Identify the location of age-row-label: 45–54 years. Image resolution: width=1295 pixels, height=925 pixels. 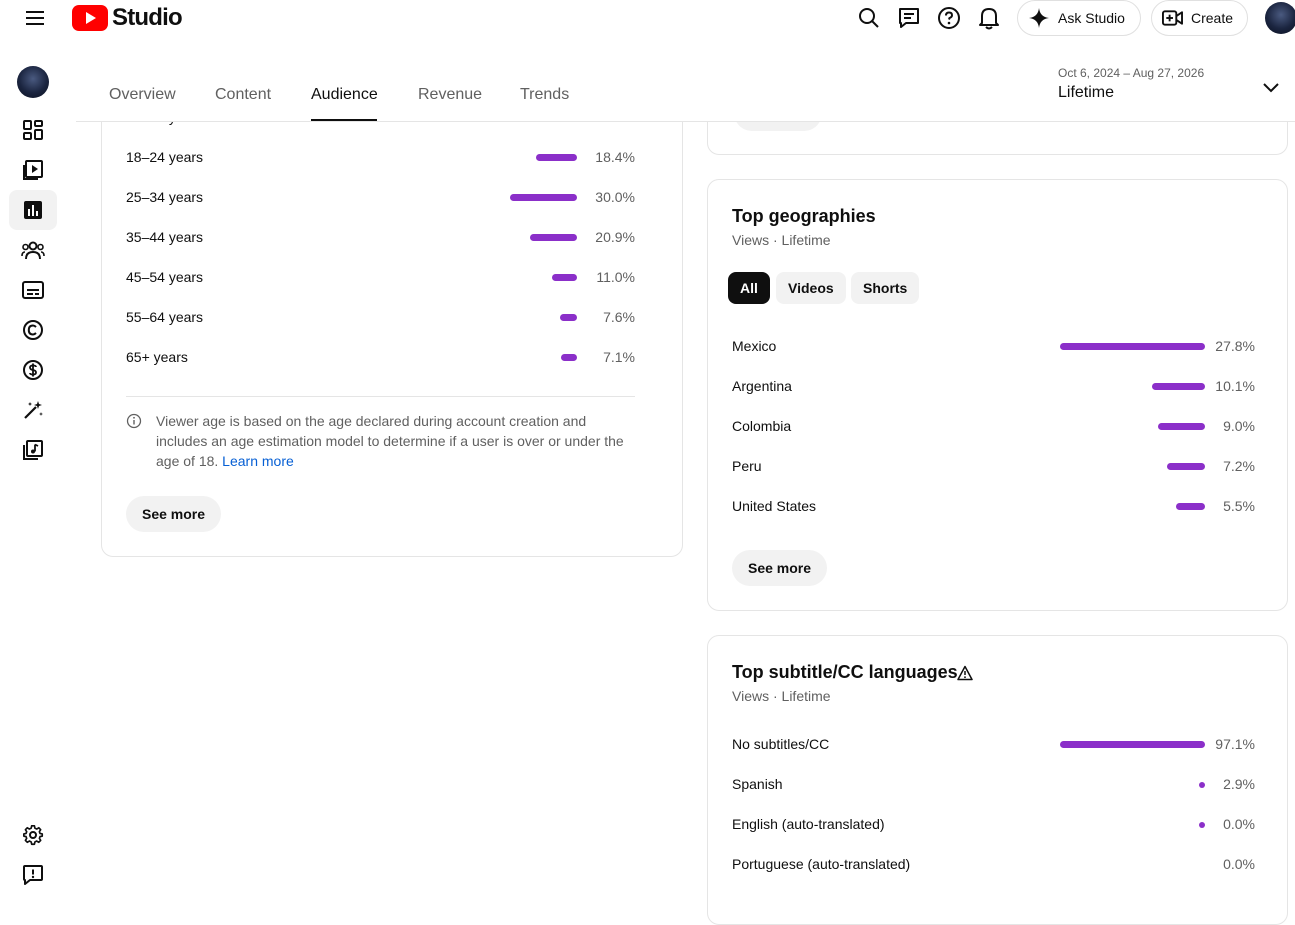
(165, 277).